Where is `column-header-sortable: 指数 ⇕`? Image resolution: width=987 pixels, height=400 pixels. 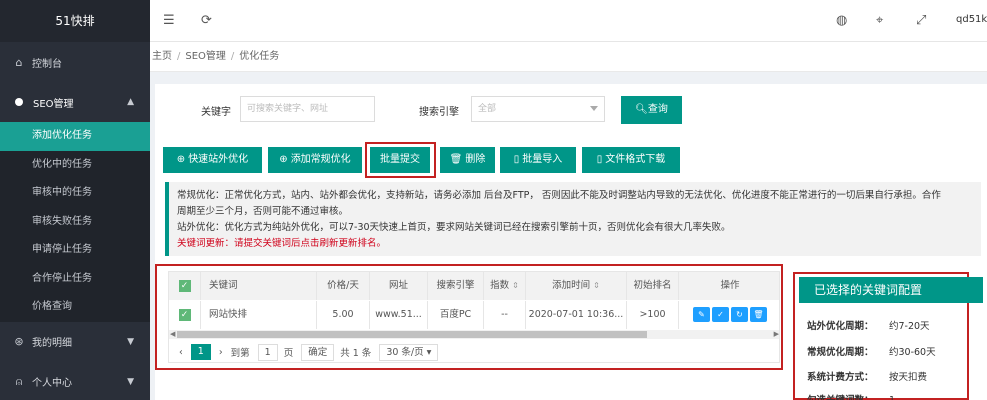
column-header-sortable: 指数 ⇕ is located at coordinates (505, 286).